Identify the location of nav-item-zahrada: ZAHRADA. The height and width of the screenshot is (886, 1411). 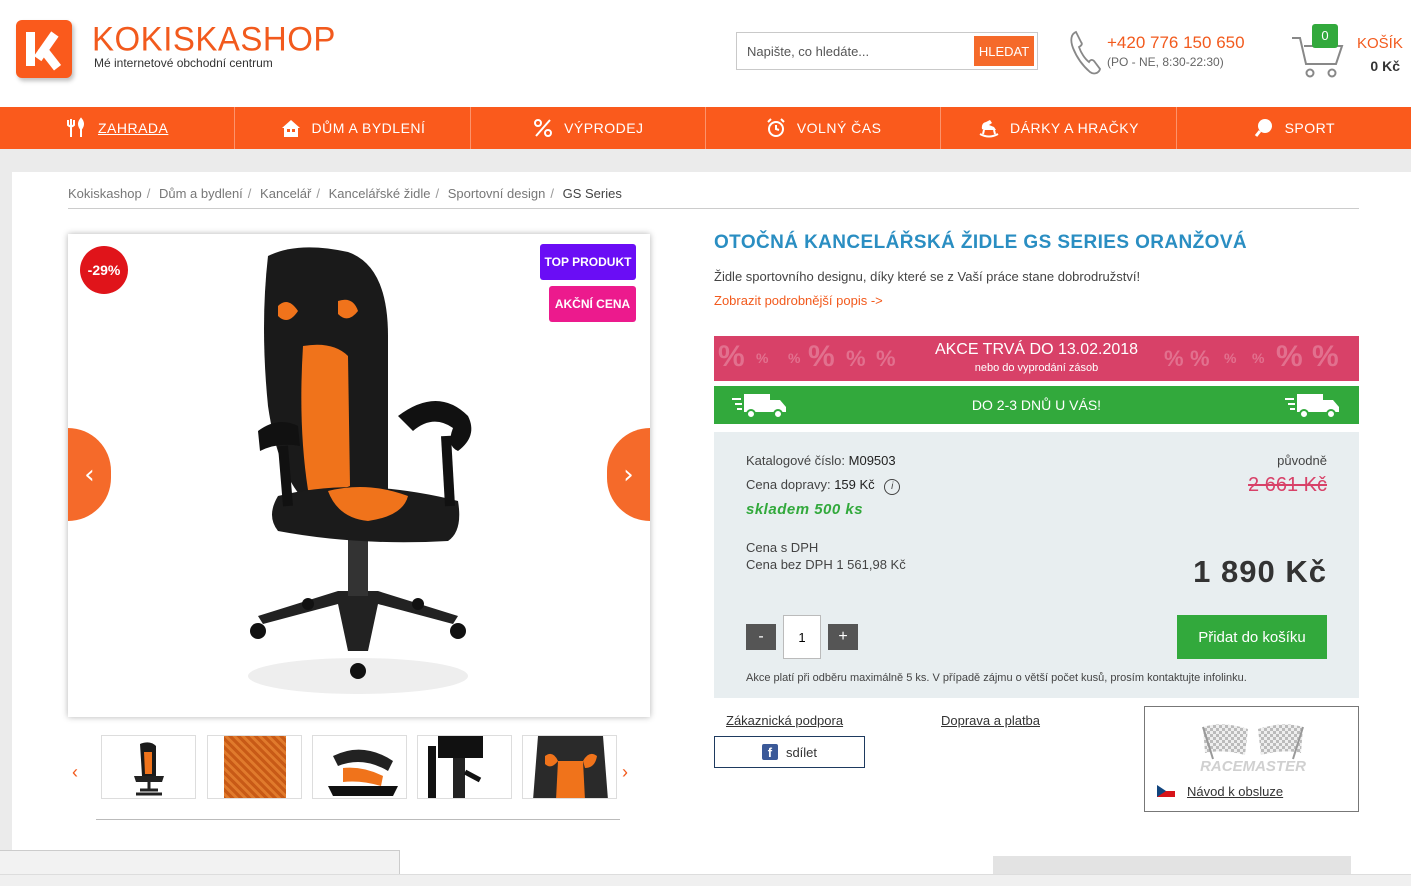
(118, 128).